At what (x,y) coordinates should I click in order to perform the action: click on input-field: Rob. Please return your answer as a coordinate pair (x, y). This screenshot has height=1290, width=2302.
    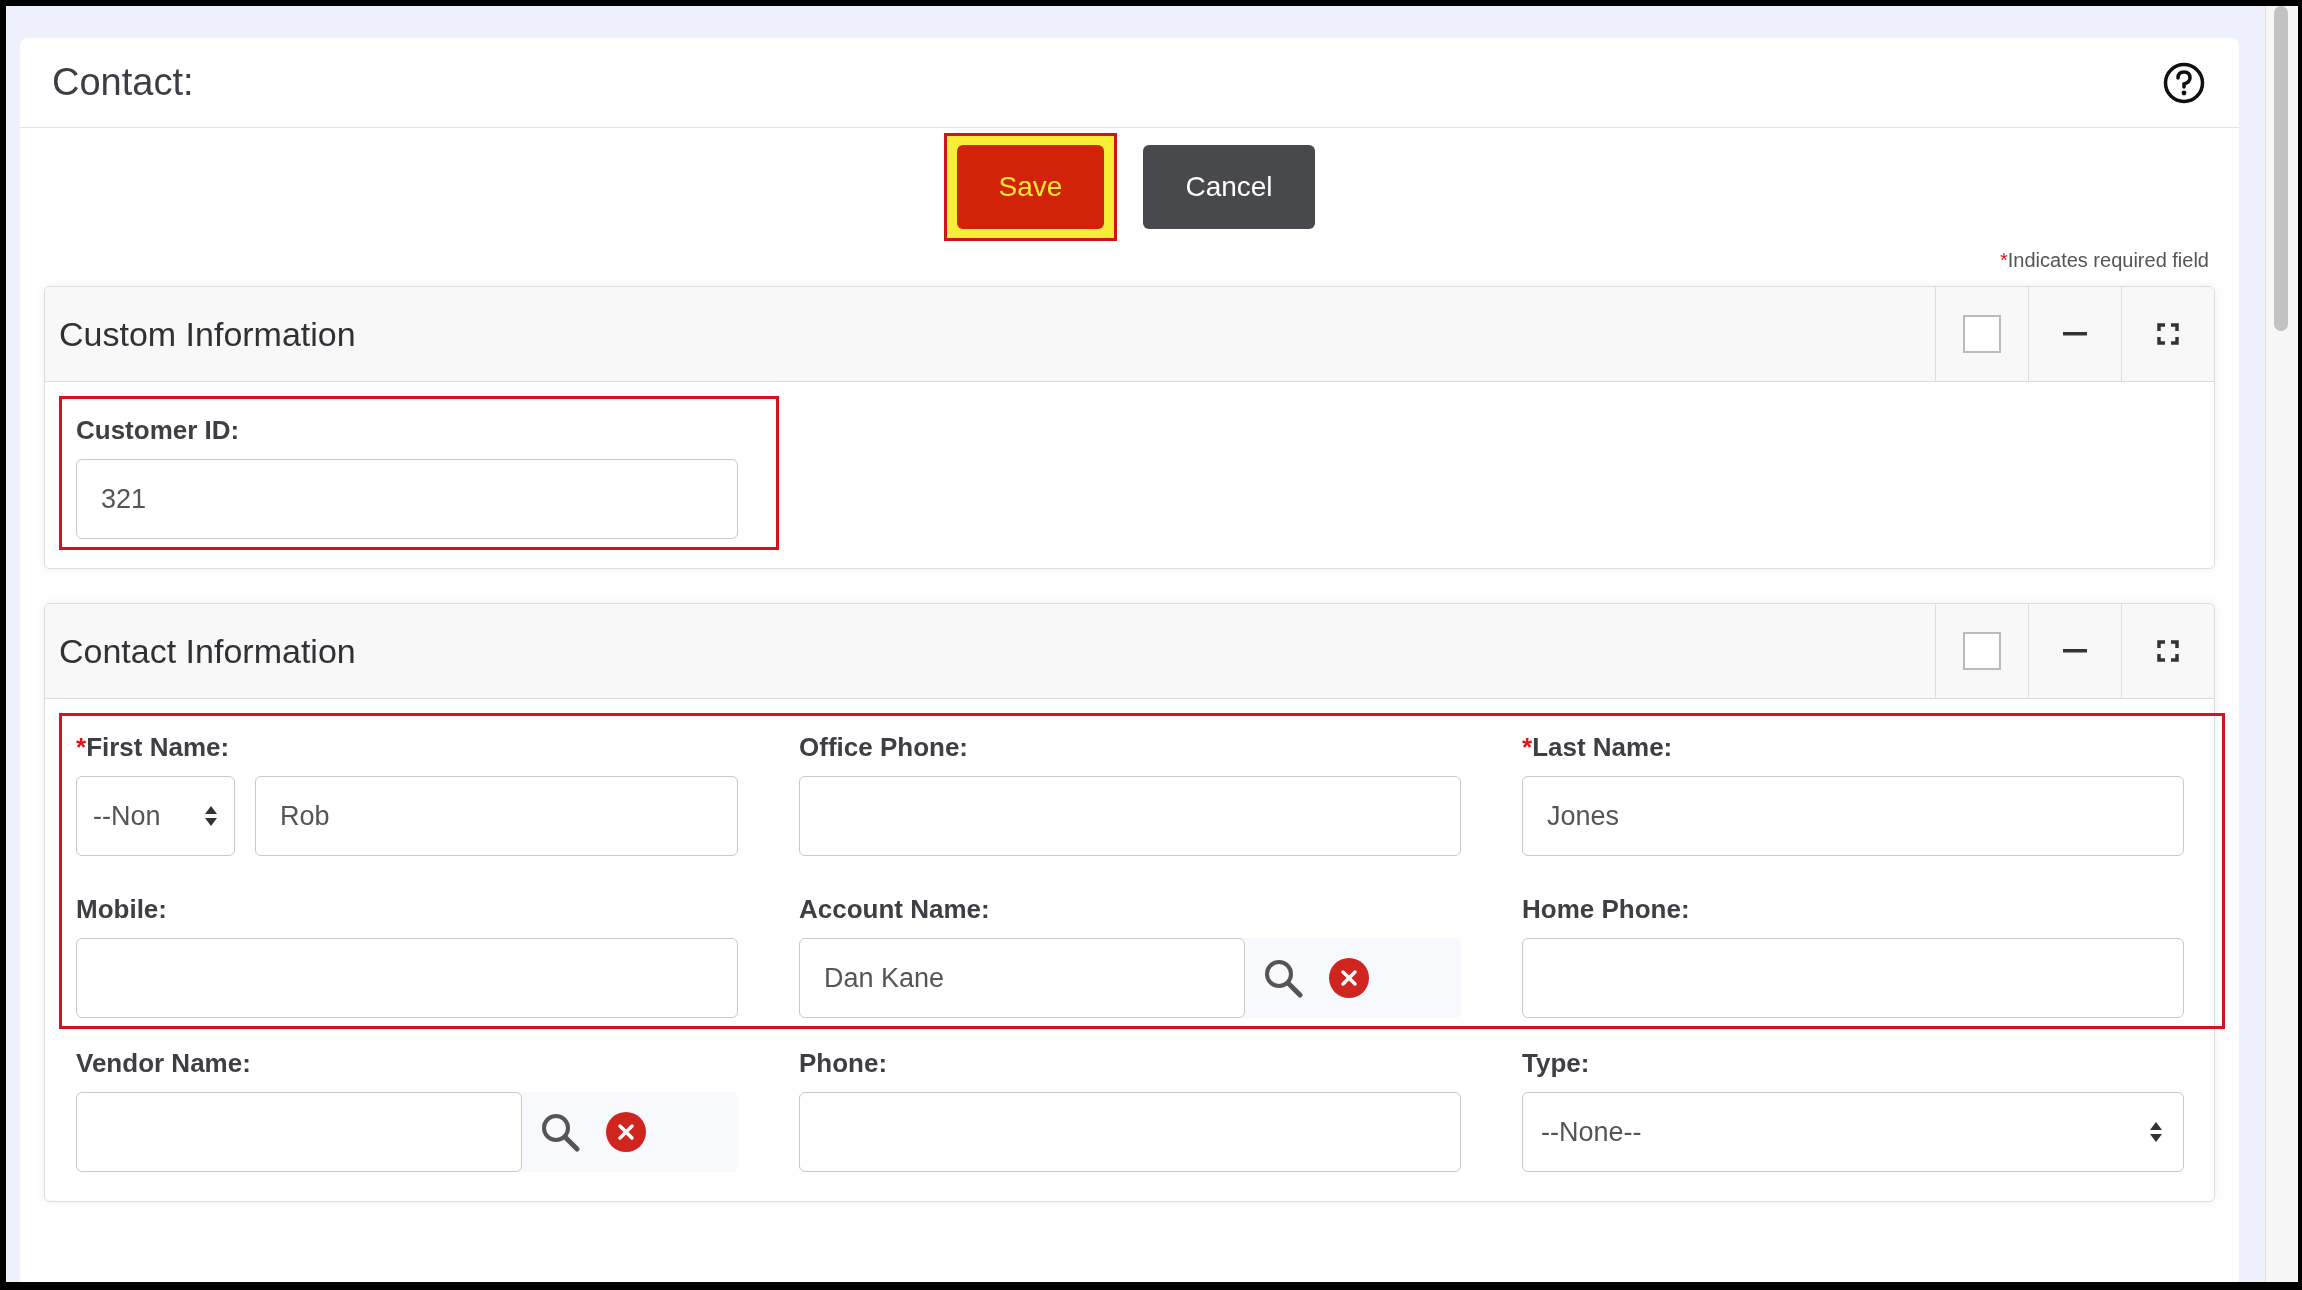
    Looking at the image, I should click on (496, 816).